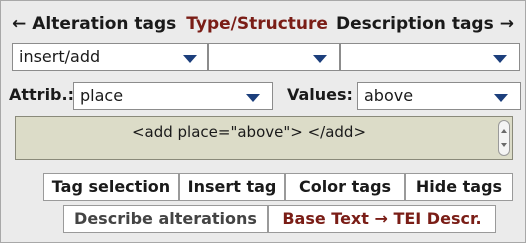  Describe the element at coordinates (504, 145) in the screenshot. I see `scroll-down-icon` at that location.